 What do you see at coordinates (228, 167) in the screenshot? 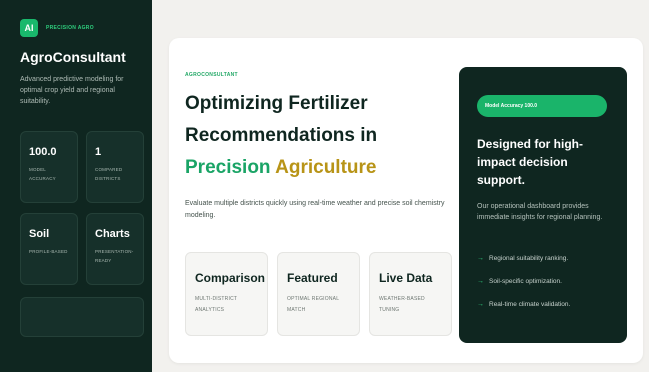
I see `headline-highlight-precision: Precision` at bounding box center [228, 167].